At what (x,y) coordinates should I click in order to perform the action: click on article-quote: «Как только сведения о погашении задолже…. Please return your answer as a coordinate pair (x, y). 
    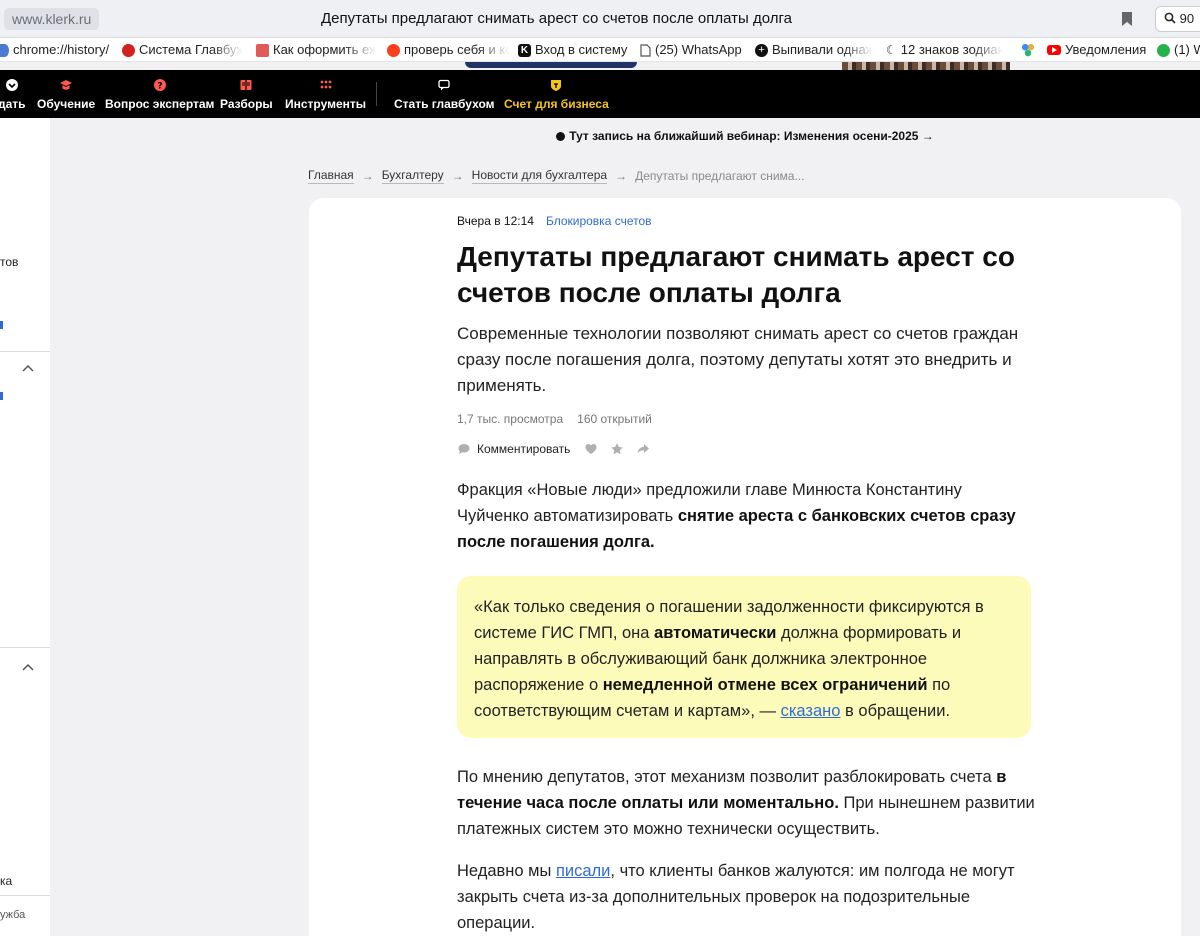
    Looking at the image, I should click on (744, 657).